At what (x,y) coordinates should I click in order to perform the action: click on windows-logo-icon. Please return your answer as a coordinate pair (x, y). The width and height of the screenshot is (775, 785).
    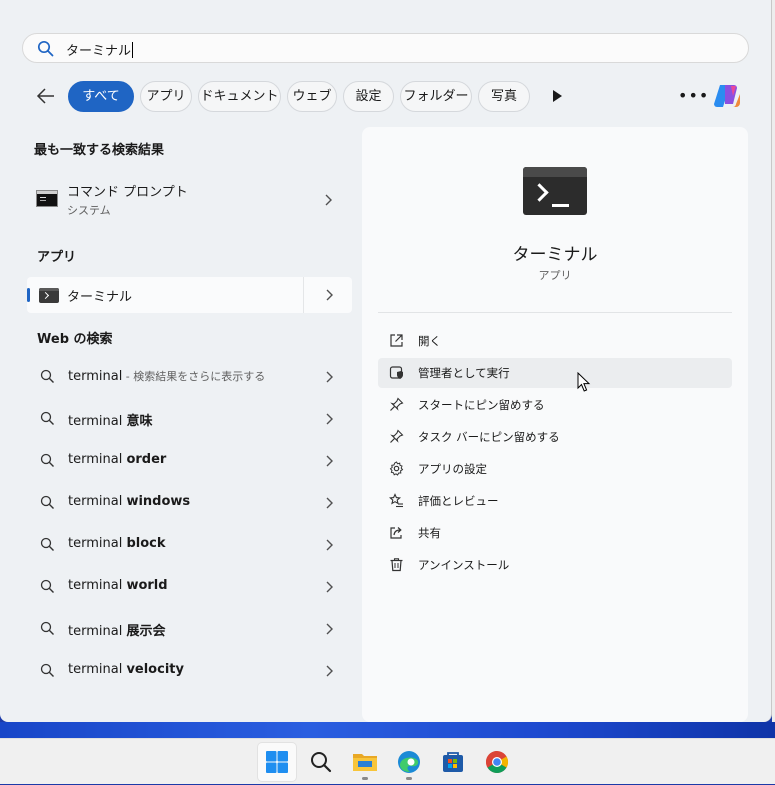
    Looking at the image, I should click on (277, 762).